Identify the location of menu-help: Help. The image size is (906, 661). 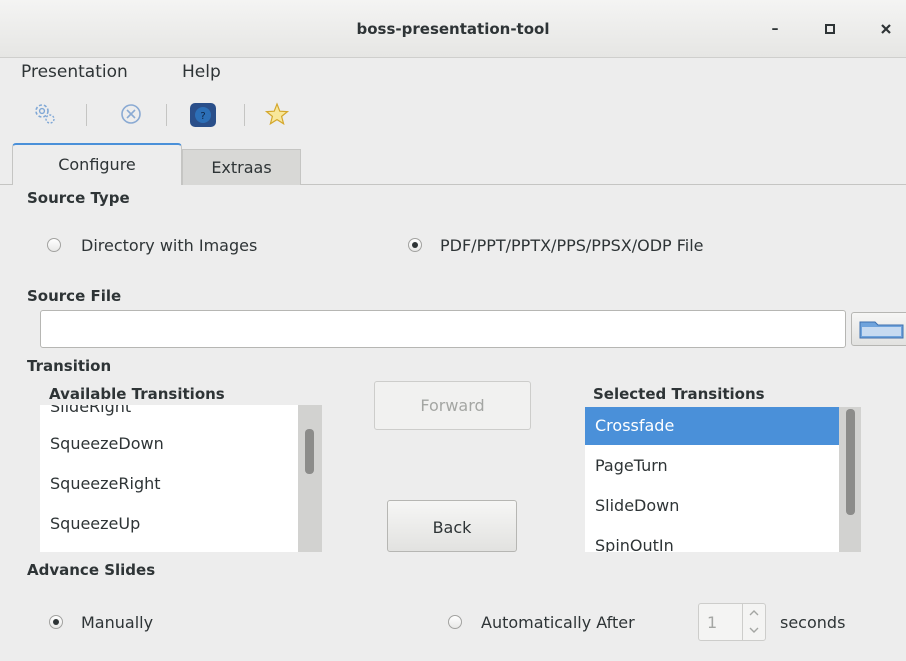
(201, 72).